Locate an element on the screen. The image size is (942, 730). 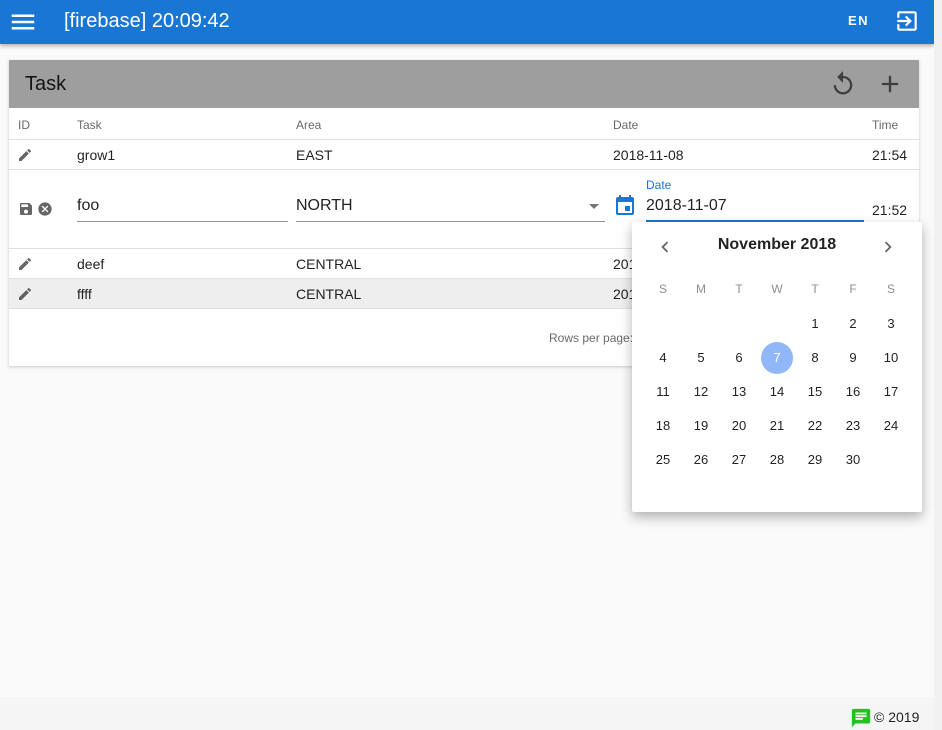
calendar-day: 15 is located at coordinates (815, 392).